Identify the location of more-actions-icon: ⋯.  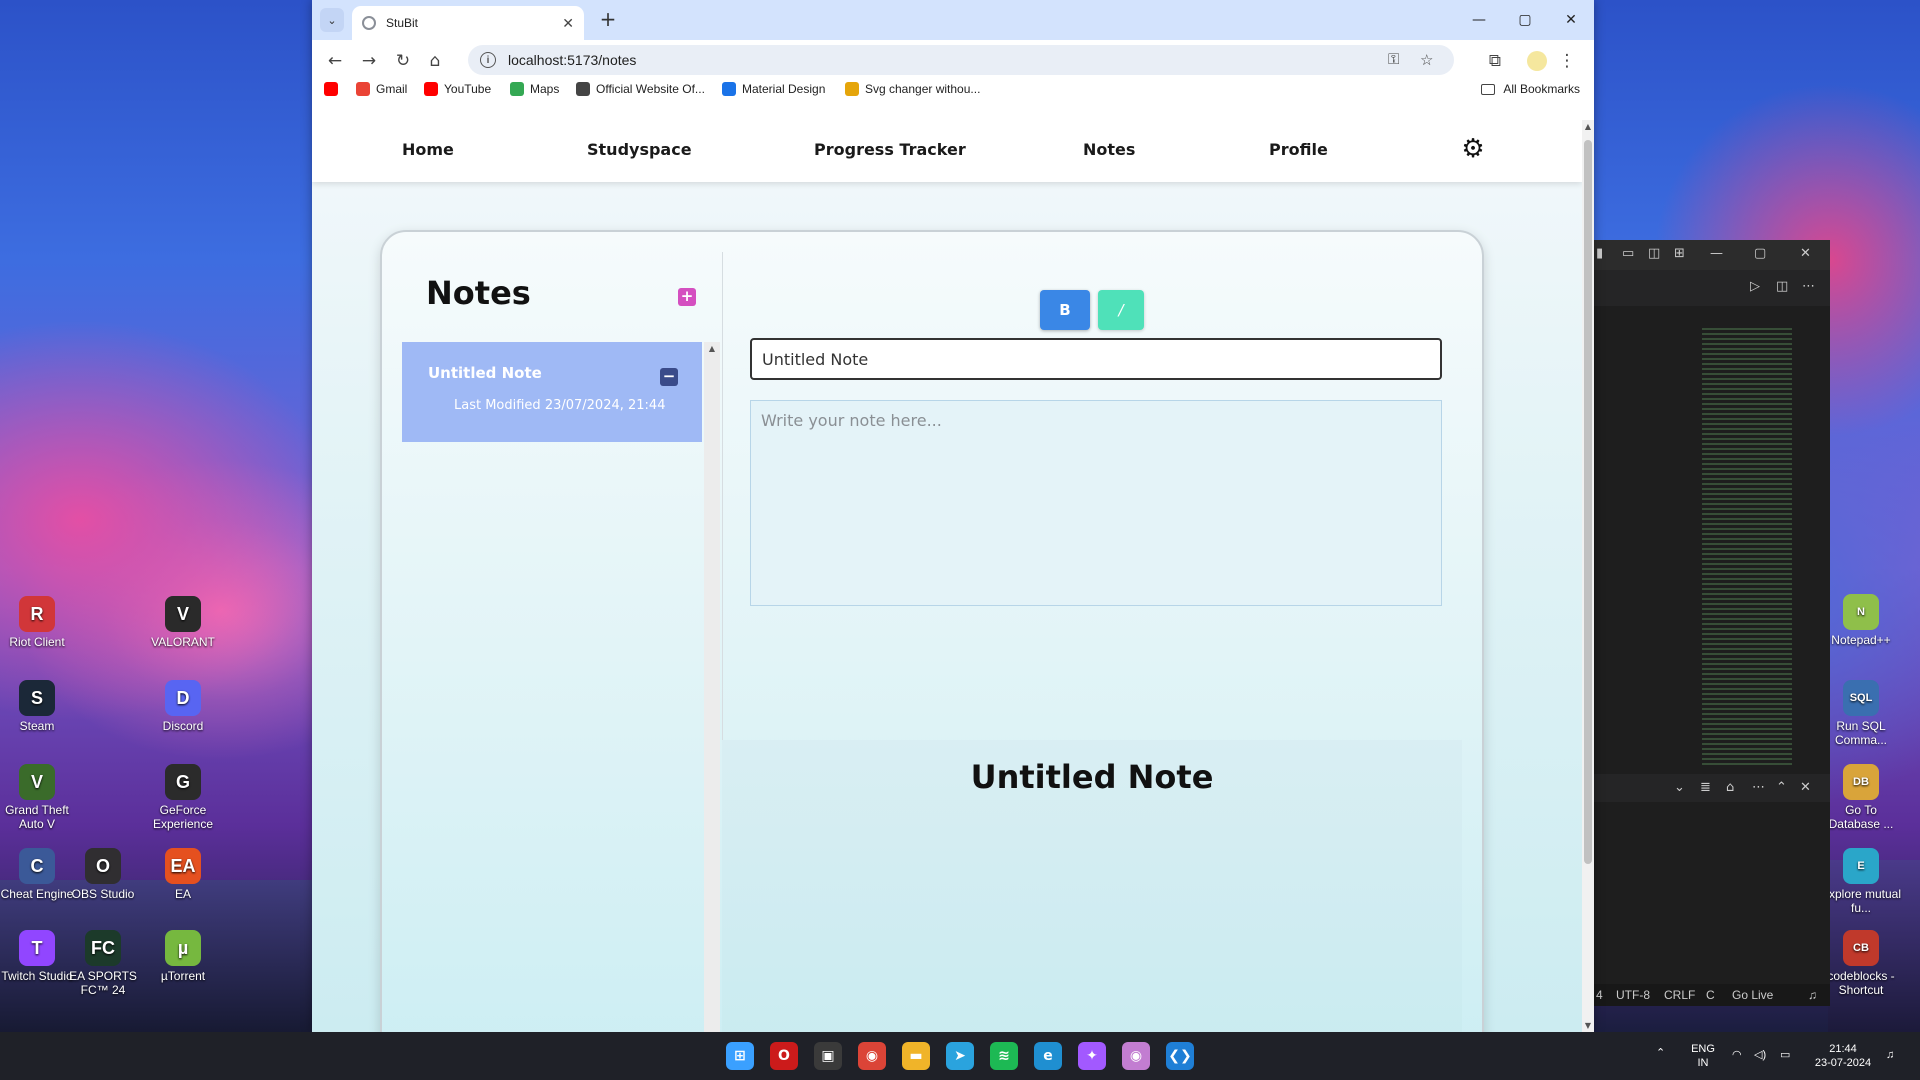
(1808, 286).